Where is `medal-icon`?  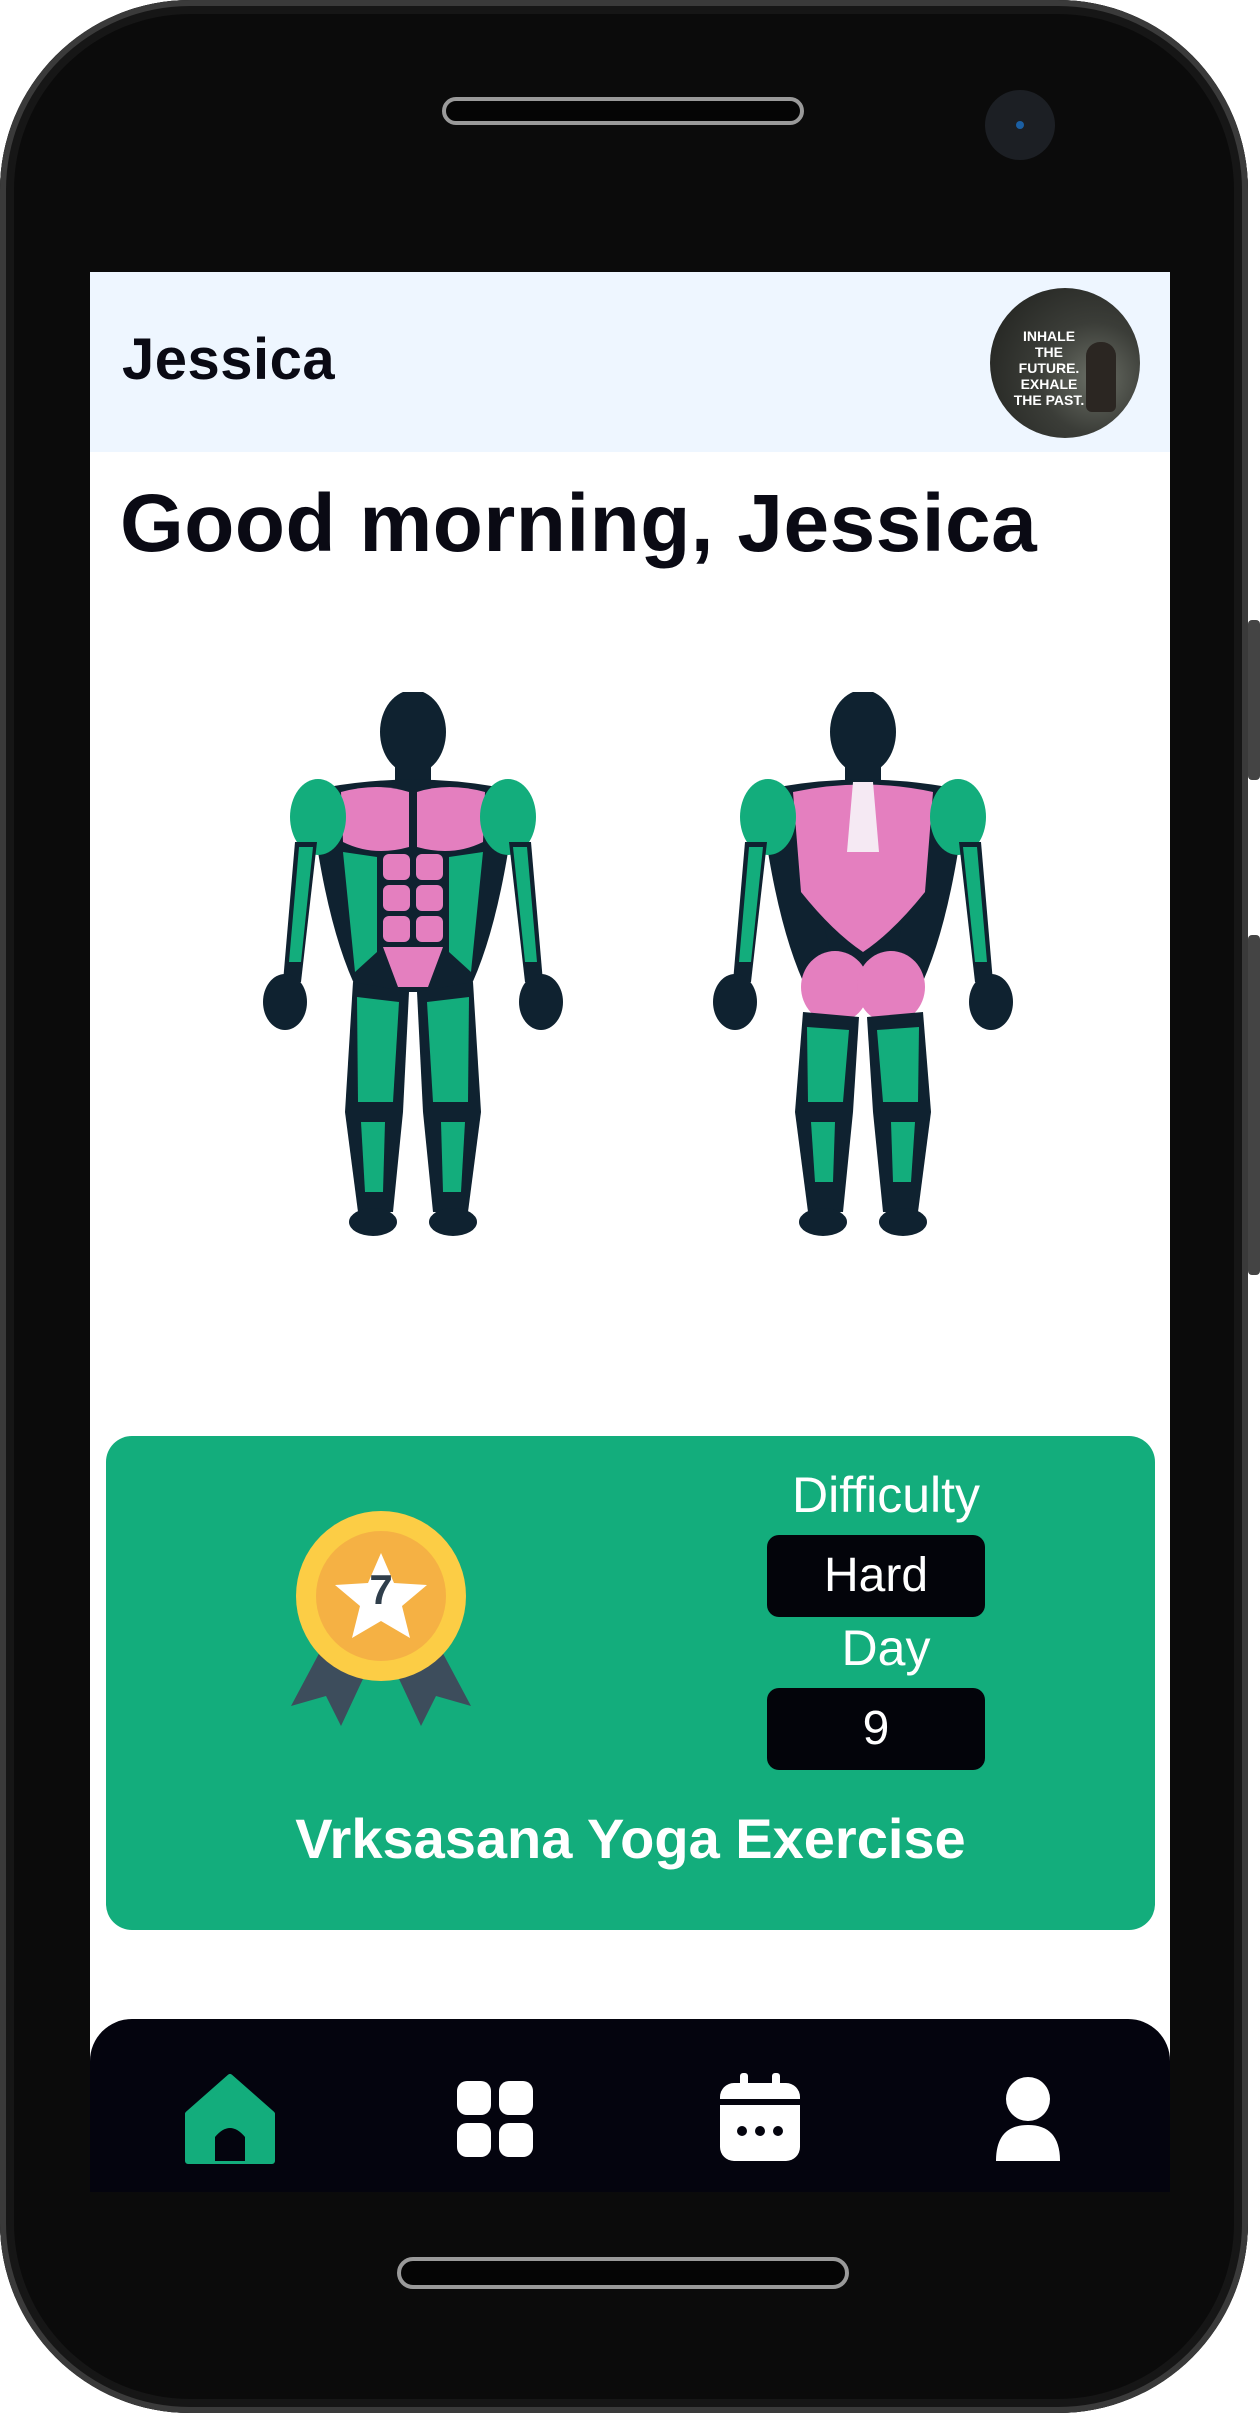 medal-icon is located at coordinates (381, 1618).